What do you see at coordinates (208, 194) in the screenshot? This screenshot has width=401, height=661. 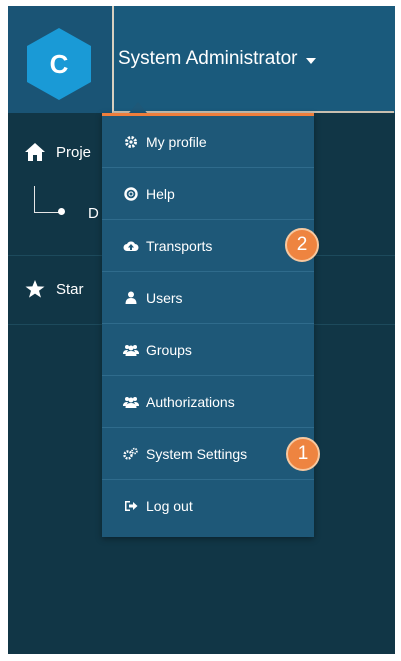 I see `menu-item-help: Help` at bounding box center [208, 194].